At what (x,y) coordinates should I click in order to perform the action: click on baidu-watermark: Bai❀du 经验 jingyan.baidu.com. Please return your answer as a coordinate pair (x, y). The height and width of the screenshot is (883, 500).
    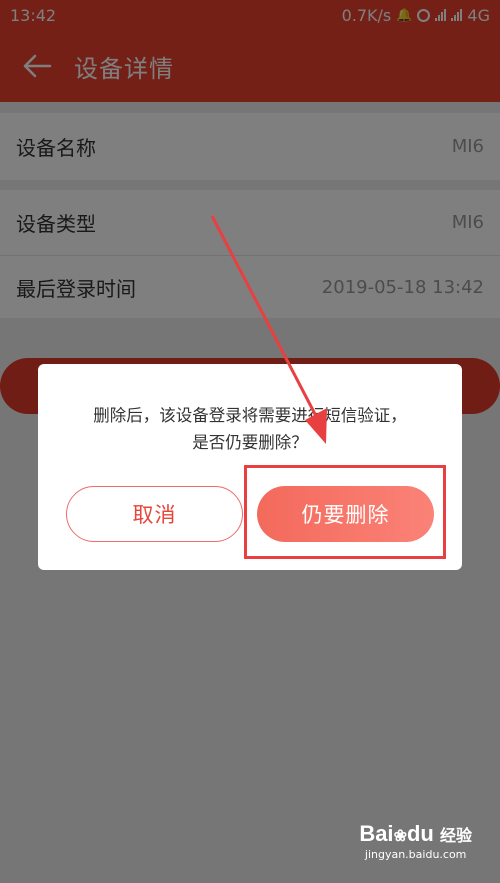
    Looking at the image, I should click on (415, 841).